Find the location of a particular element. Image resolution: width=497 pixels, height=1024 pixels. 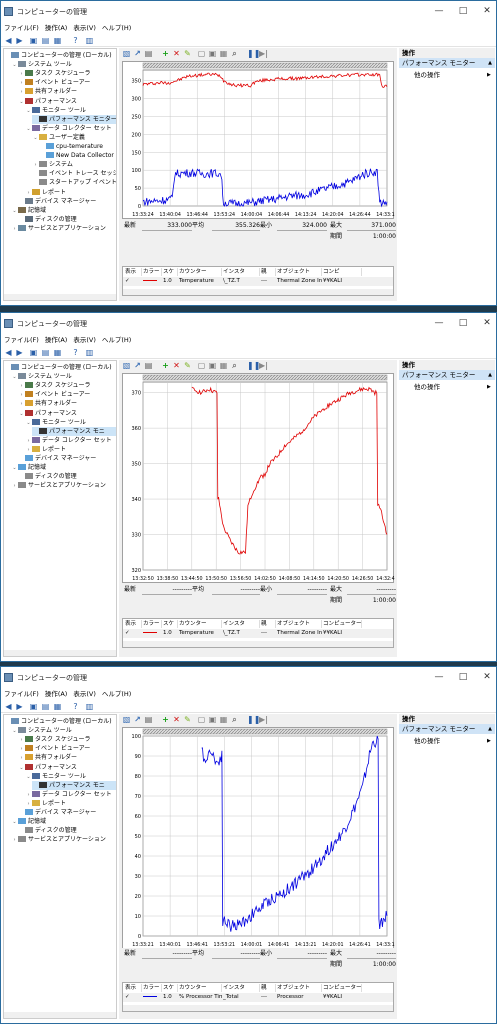

tree-item: コンピューターの管理 (ローカル) is located at coordinates (60, 55).